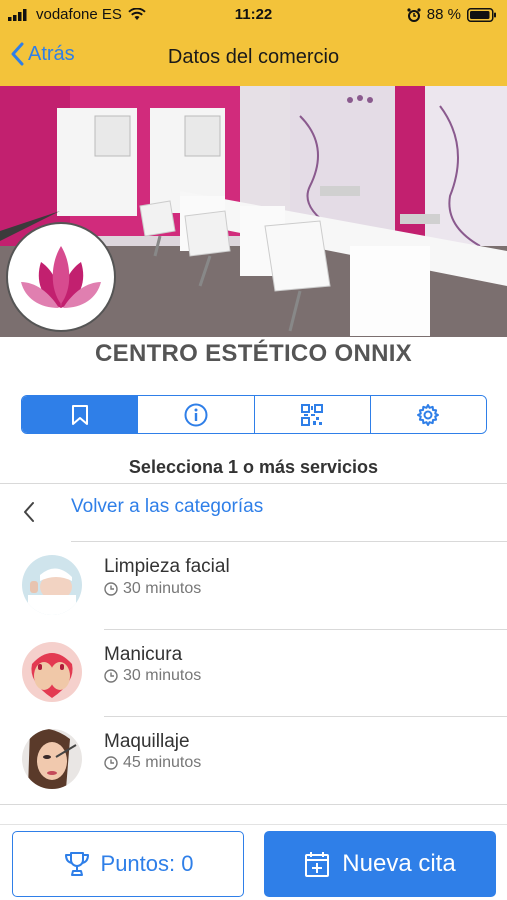  Describe the element at coordinates (162, 762) in the screenshot. I see `service-duration-text: 45 minutos` at that location.